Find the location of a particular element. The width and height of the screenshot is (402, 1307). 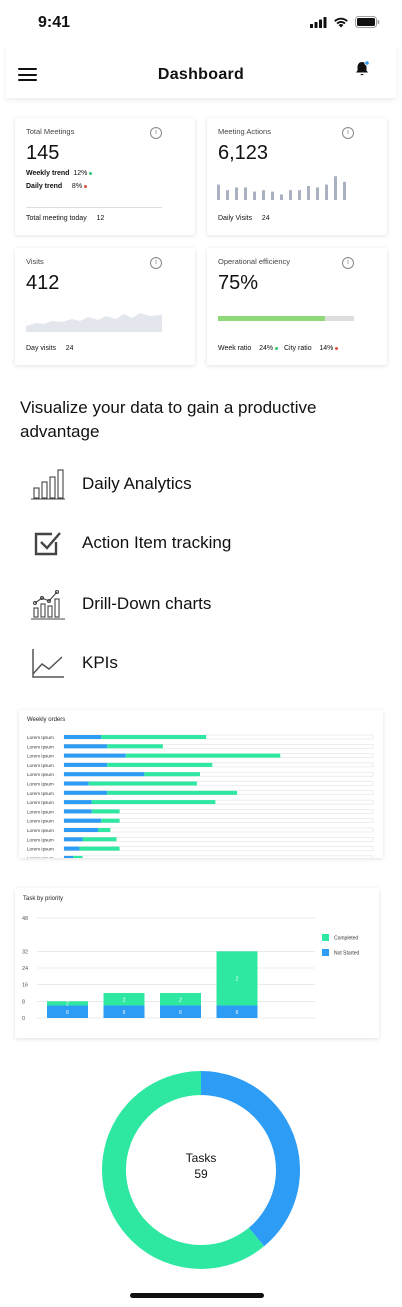

y-tick-label: 8 is located at coordinates (23, 1002).